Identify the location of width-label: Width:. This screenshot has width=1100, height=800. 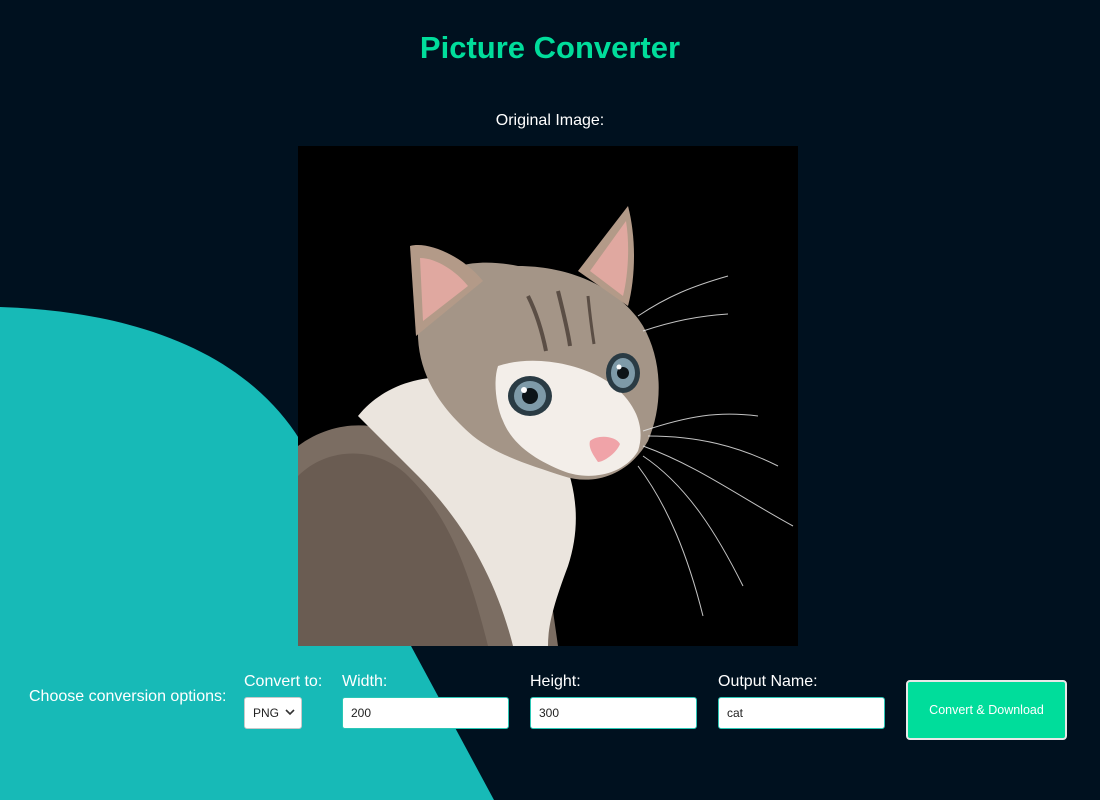
(365, 681).